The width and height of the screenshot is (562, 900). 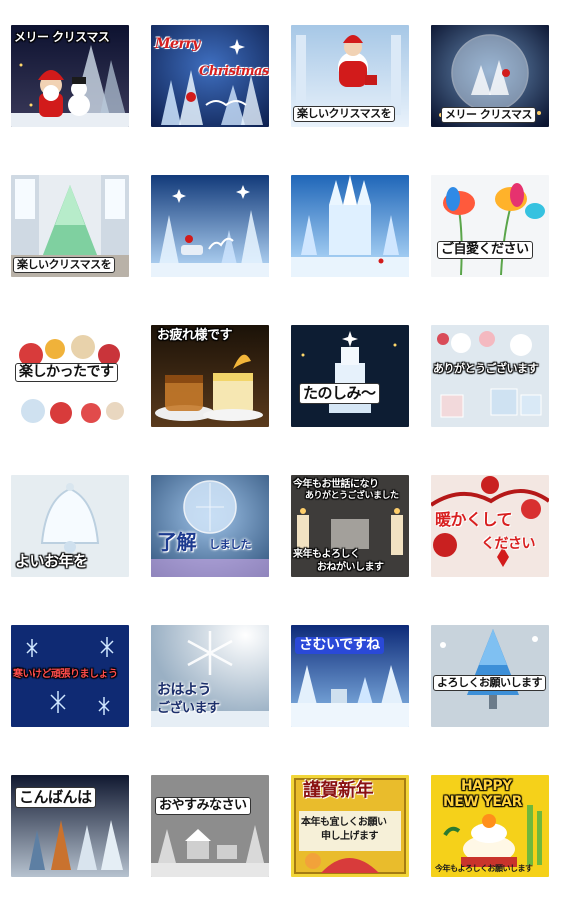 What do you see at coordinates (70, 76) in the screenshot?
I see `sticker-merry-christmas-santa: メリー クリスマス` at bounding box center [70, 76].